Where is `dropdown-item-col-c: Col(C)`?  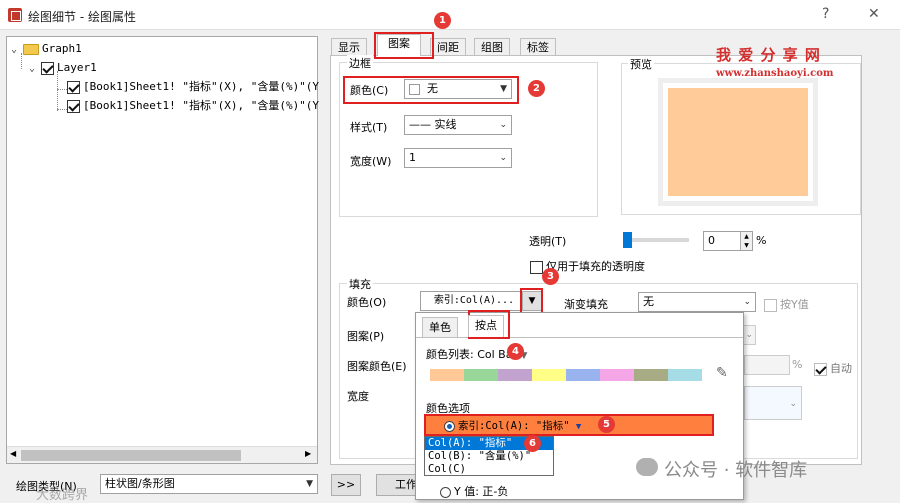 dropdown-item-col-c: Col(C) is located at coordinates (489, 469).